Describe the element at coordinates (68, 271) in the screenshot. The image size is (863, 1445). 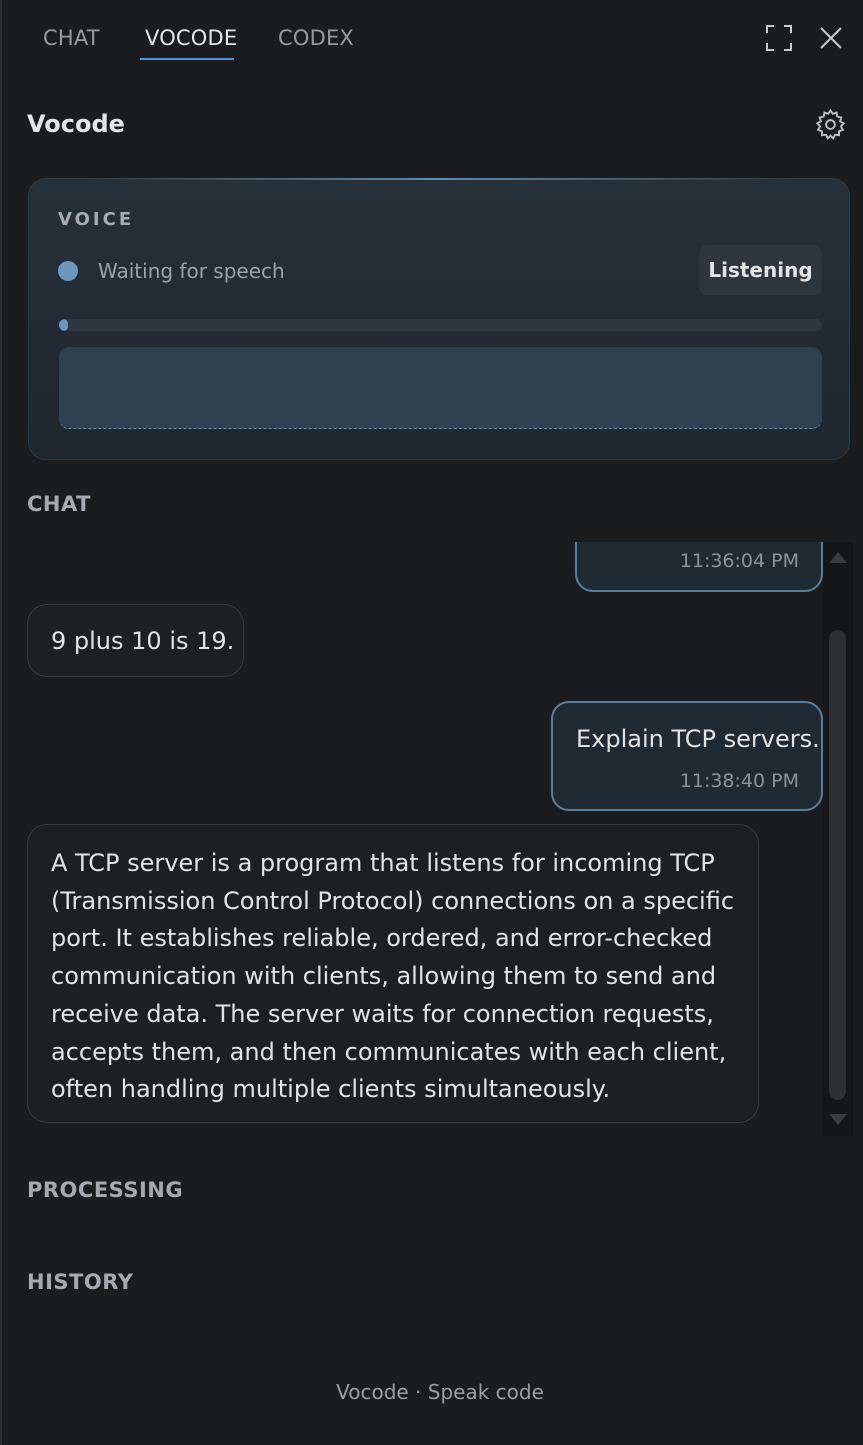
I see `status-dot` at that location.